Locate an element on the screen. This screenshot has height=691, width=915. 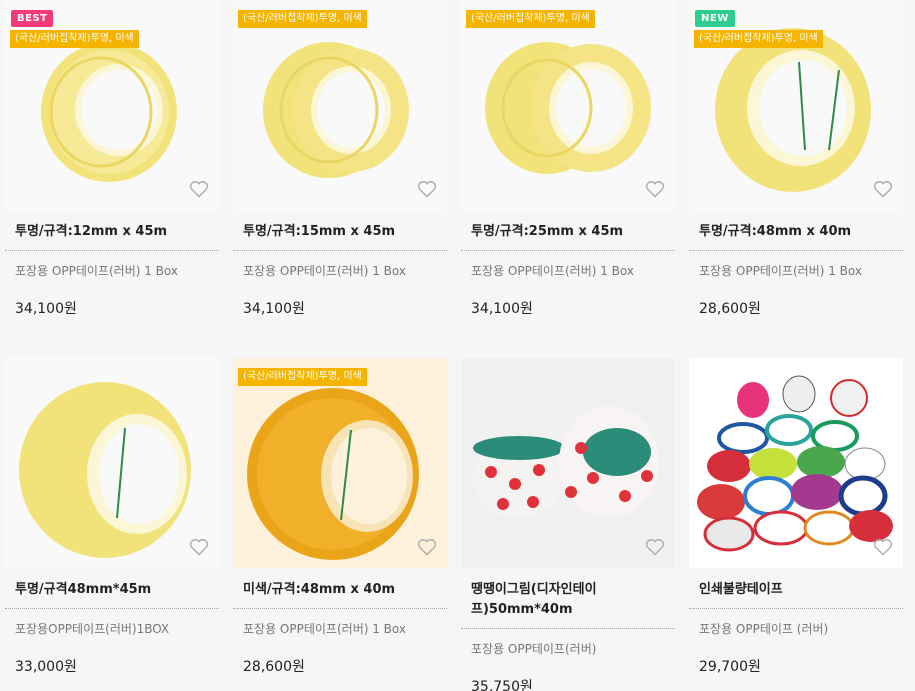
product-card: 인쇄불량테이프 포장용 OPP테이프 (러버) 29,700원 is located at coordinates (796, 517).